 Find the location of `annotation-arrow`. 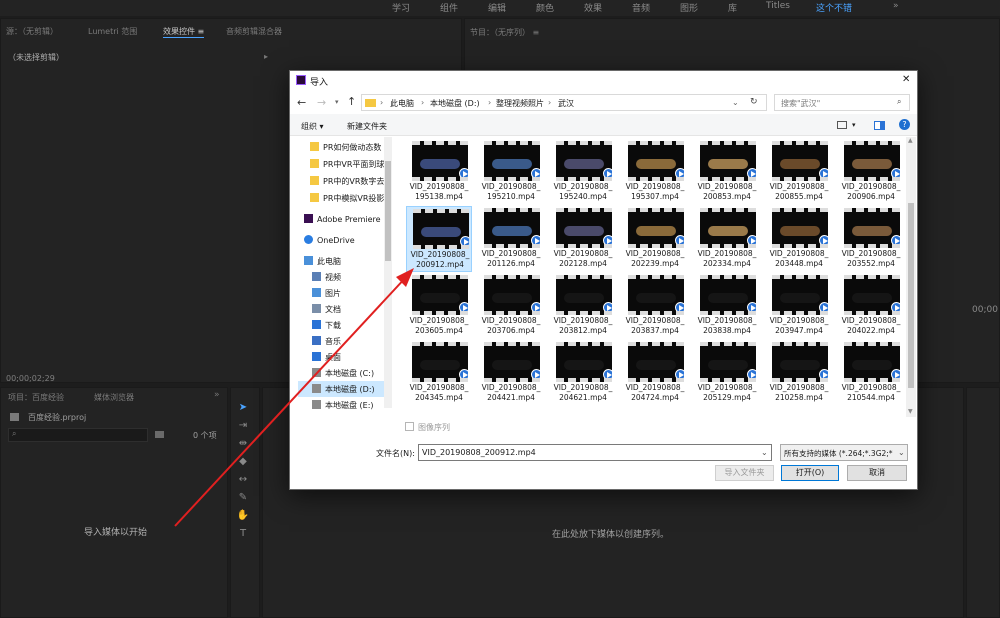

annotation-arrow is located at coordinates (294, 397).